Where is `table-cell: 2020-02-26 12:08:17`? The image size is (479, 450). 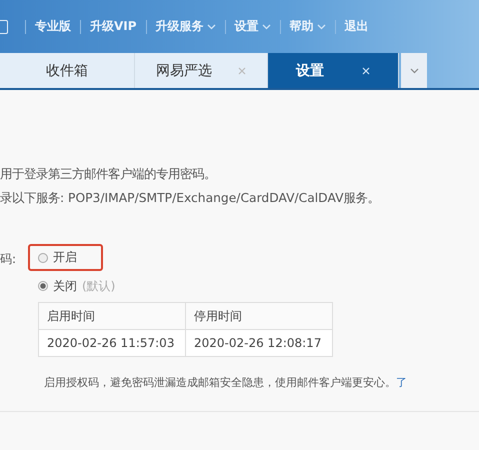 table-cell: 2020-02-26 12:08:17 is located at coordinates (259, 343).